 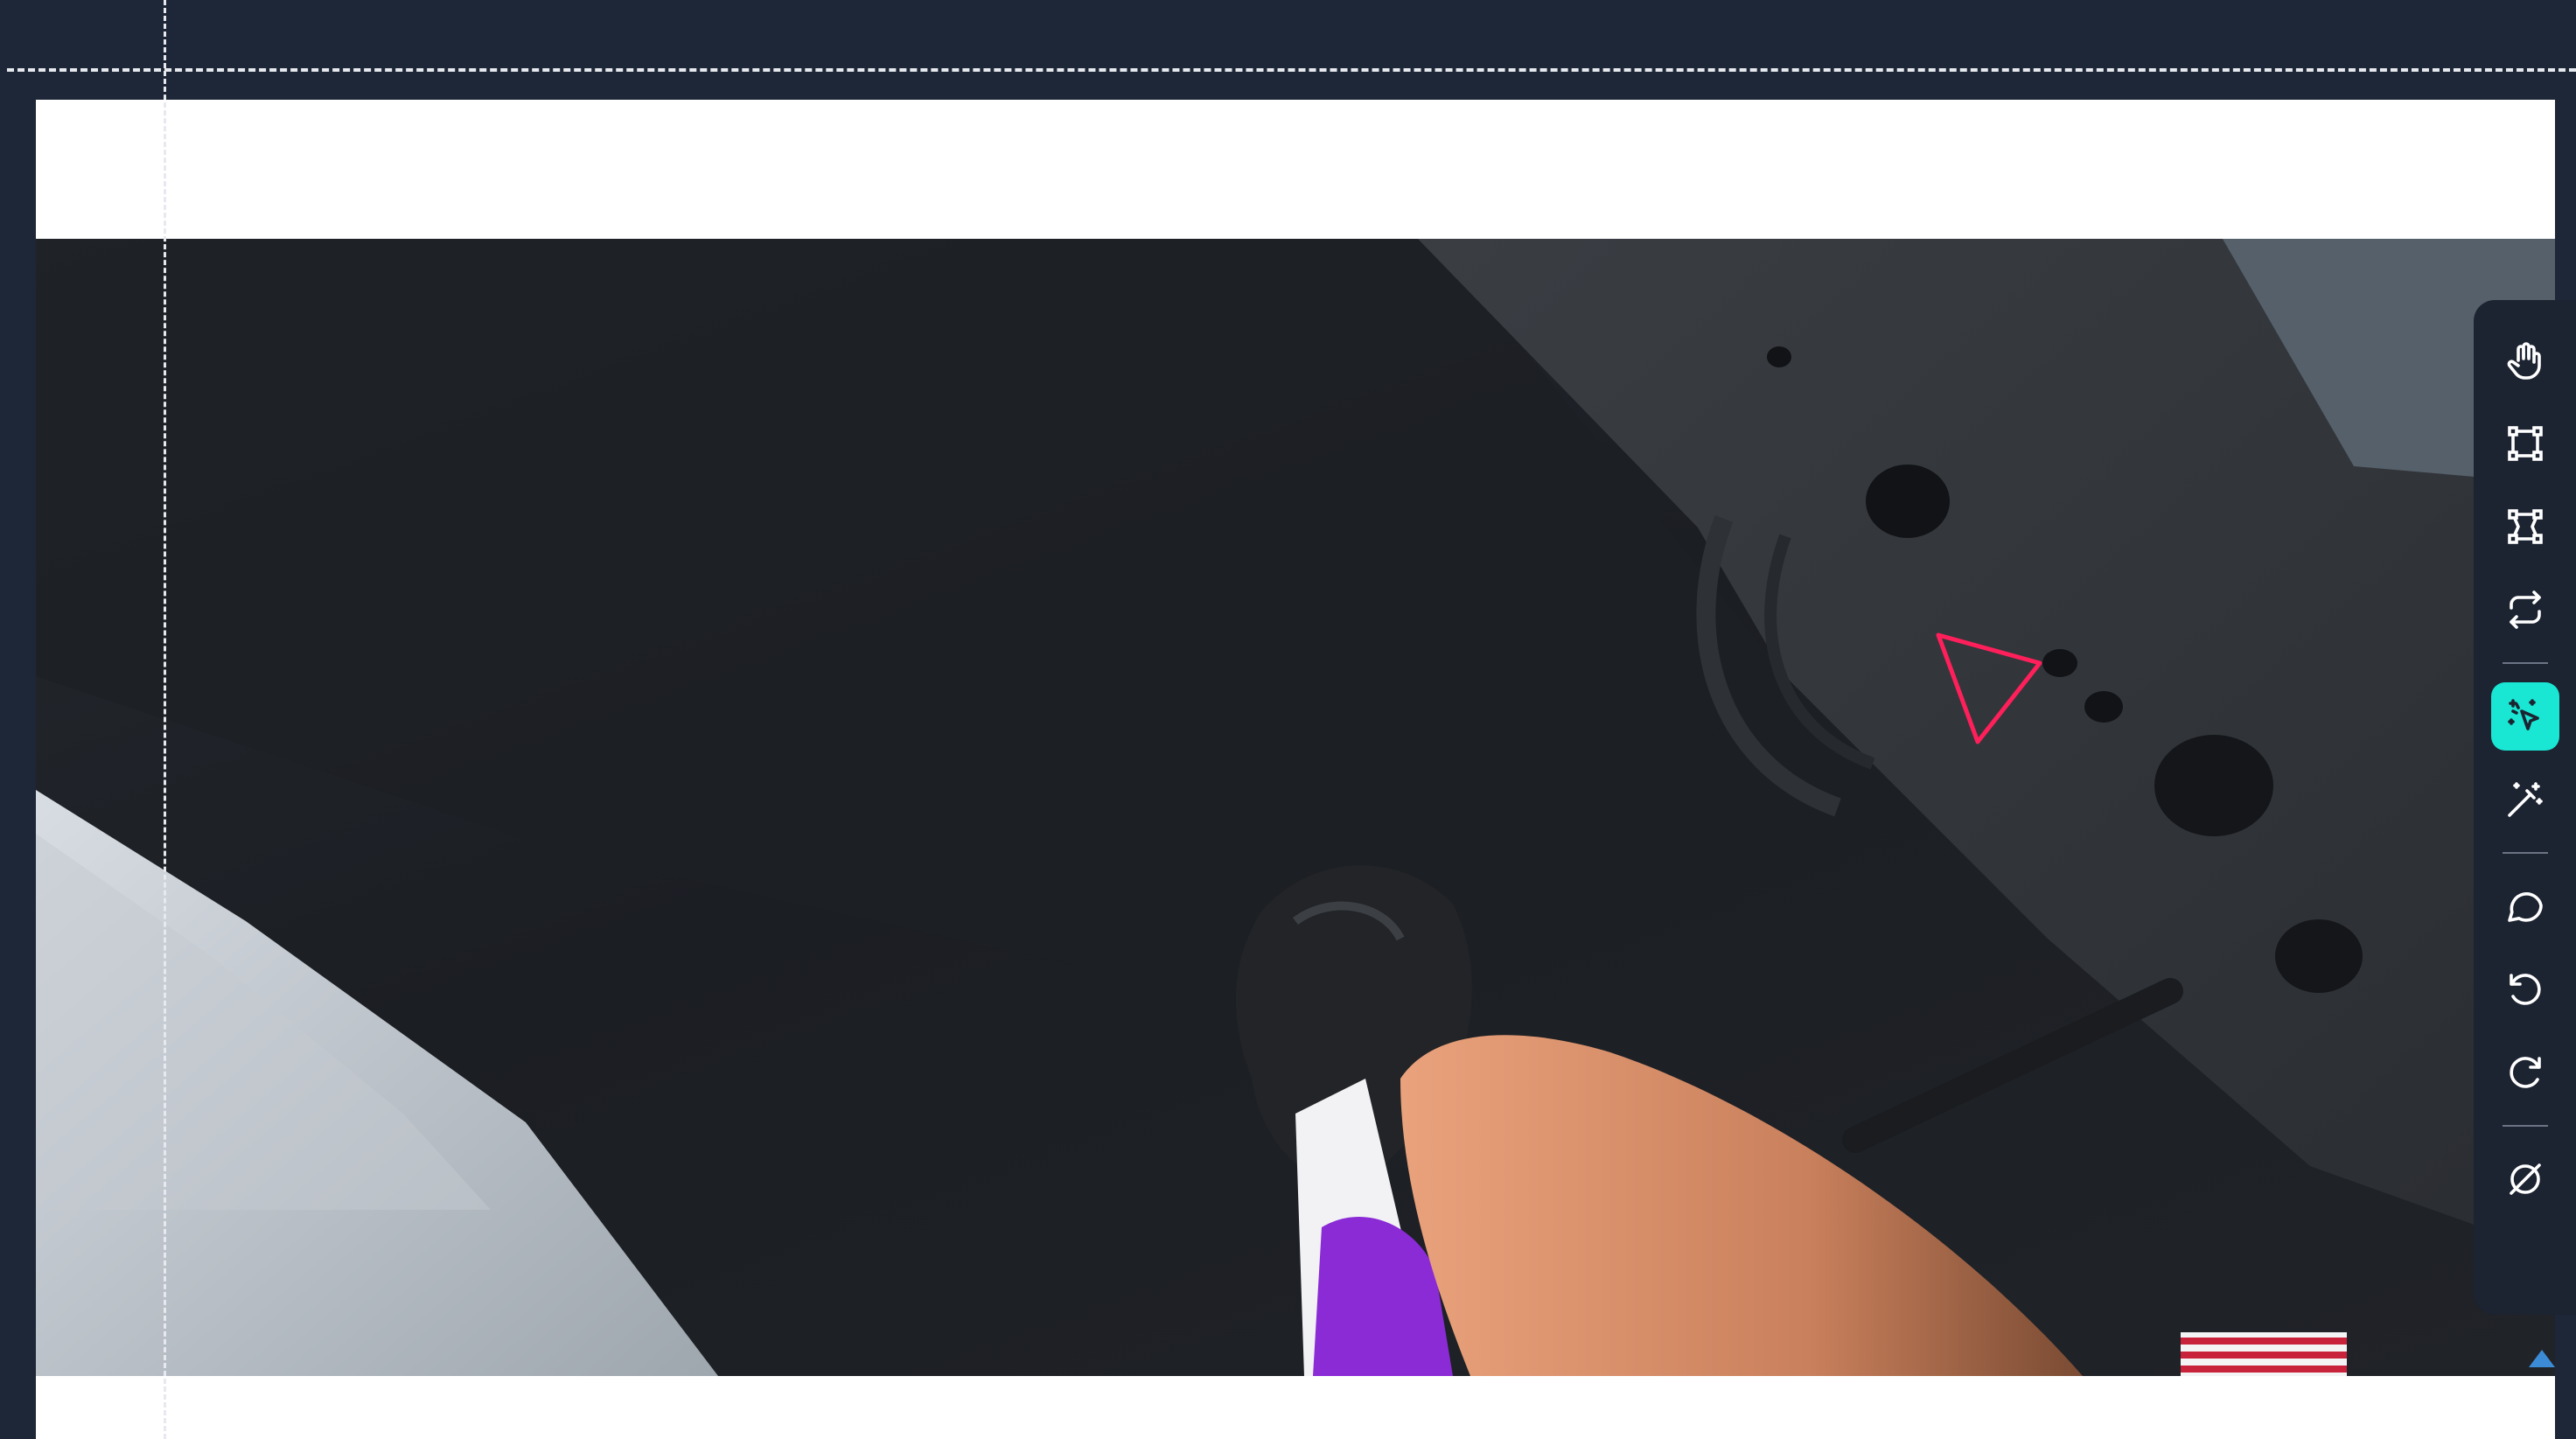 I want to click on bounding-box-tool-button, so click(x=2525, y=443).